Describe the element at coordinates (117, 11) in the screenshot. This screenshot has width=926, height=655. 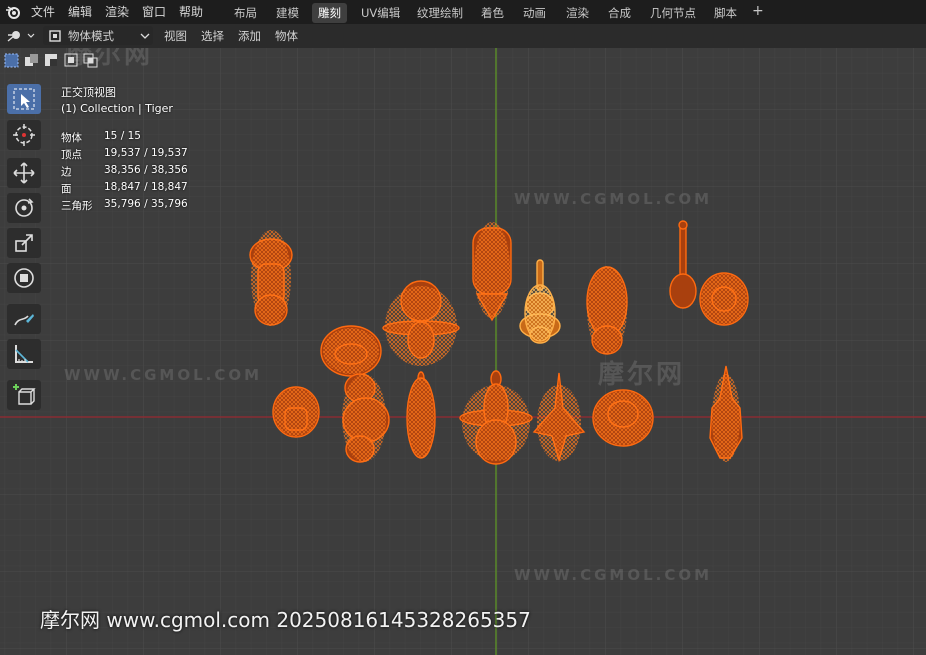
I see `menu-render: 渲染` at that location.